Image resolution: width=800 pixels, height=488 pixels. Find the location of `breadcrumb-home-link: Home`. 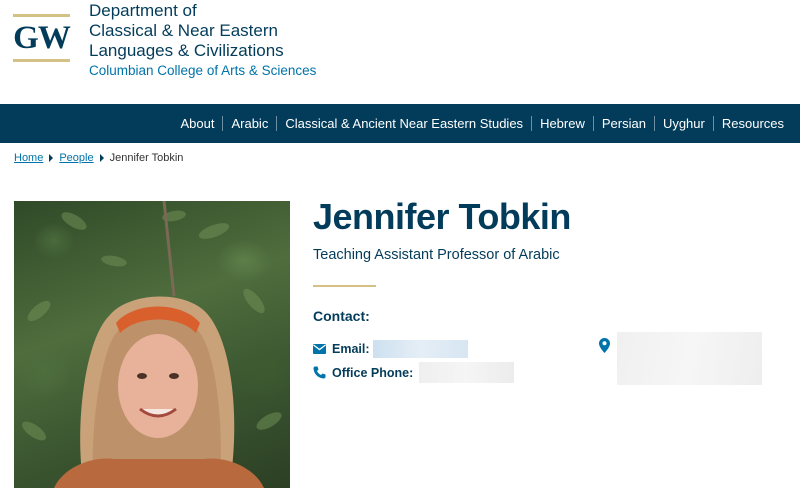

breadcrumb-home-link: Home is located at coordinates (28, 158).